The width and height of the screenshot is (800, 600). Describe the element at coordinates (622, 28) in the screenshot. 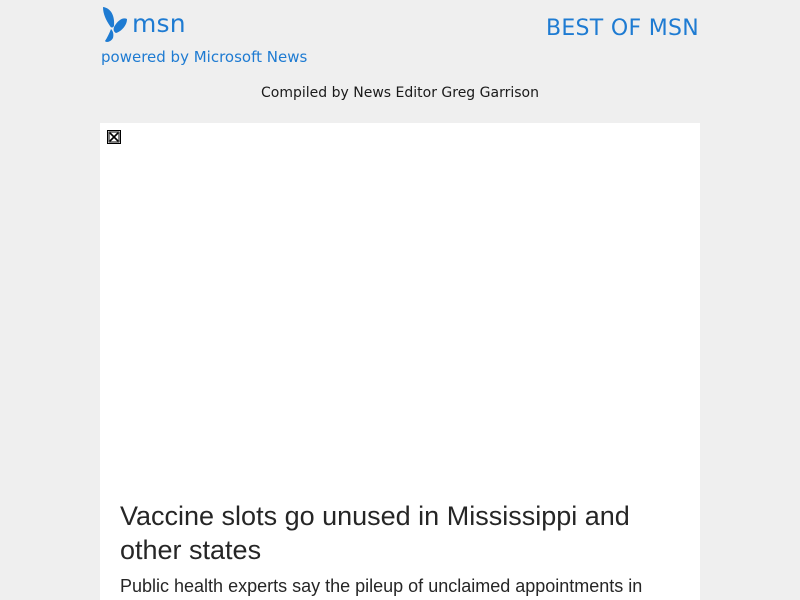

I see `section-title: BEST OF MSN` at that location.